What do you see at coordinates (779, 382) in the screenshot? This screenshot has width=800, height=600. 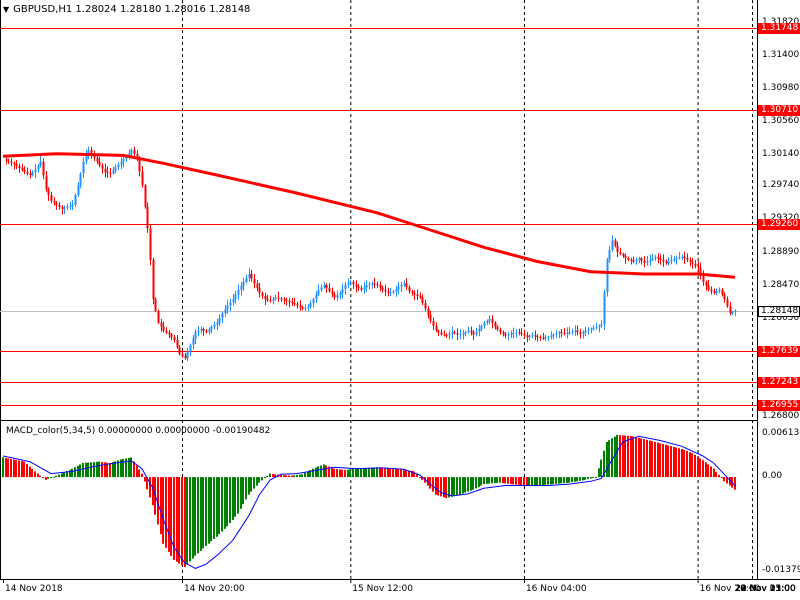 I see `level-label: 1.27243` at bounding box center [779, 382].